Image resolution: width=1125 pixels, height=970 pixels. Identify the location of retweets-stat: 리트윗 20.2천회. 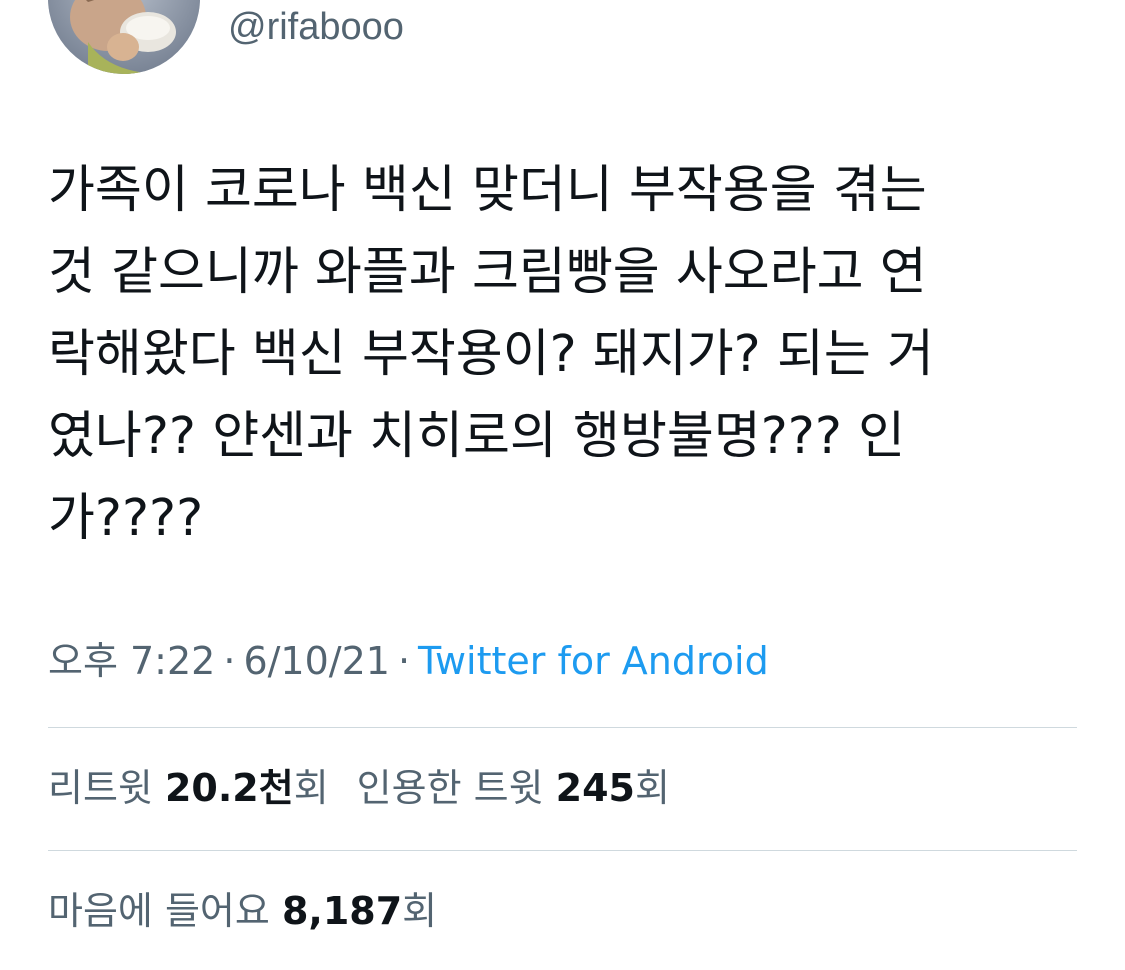
(188, 788).